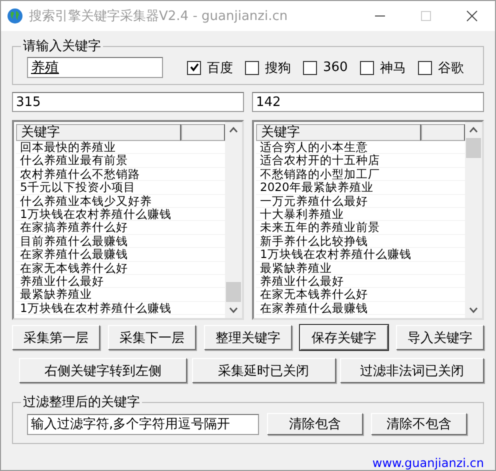  What do you see at coordinates (360, 188) in the screenshot?
I see `list-row: 2020年最紧缺养殖业` at bounding box center [360, 188].